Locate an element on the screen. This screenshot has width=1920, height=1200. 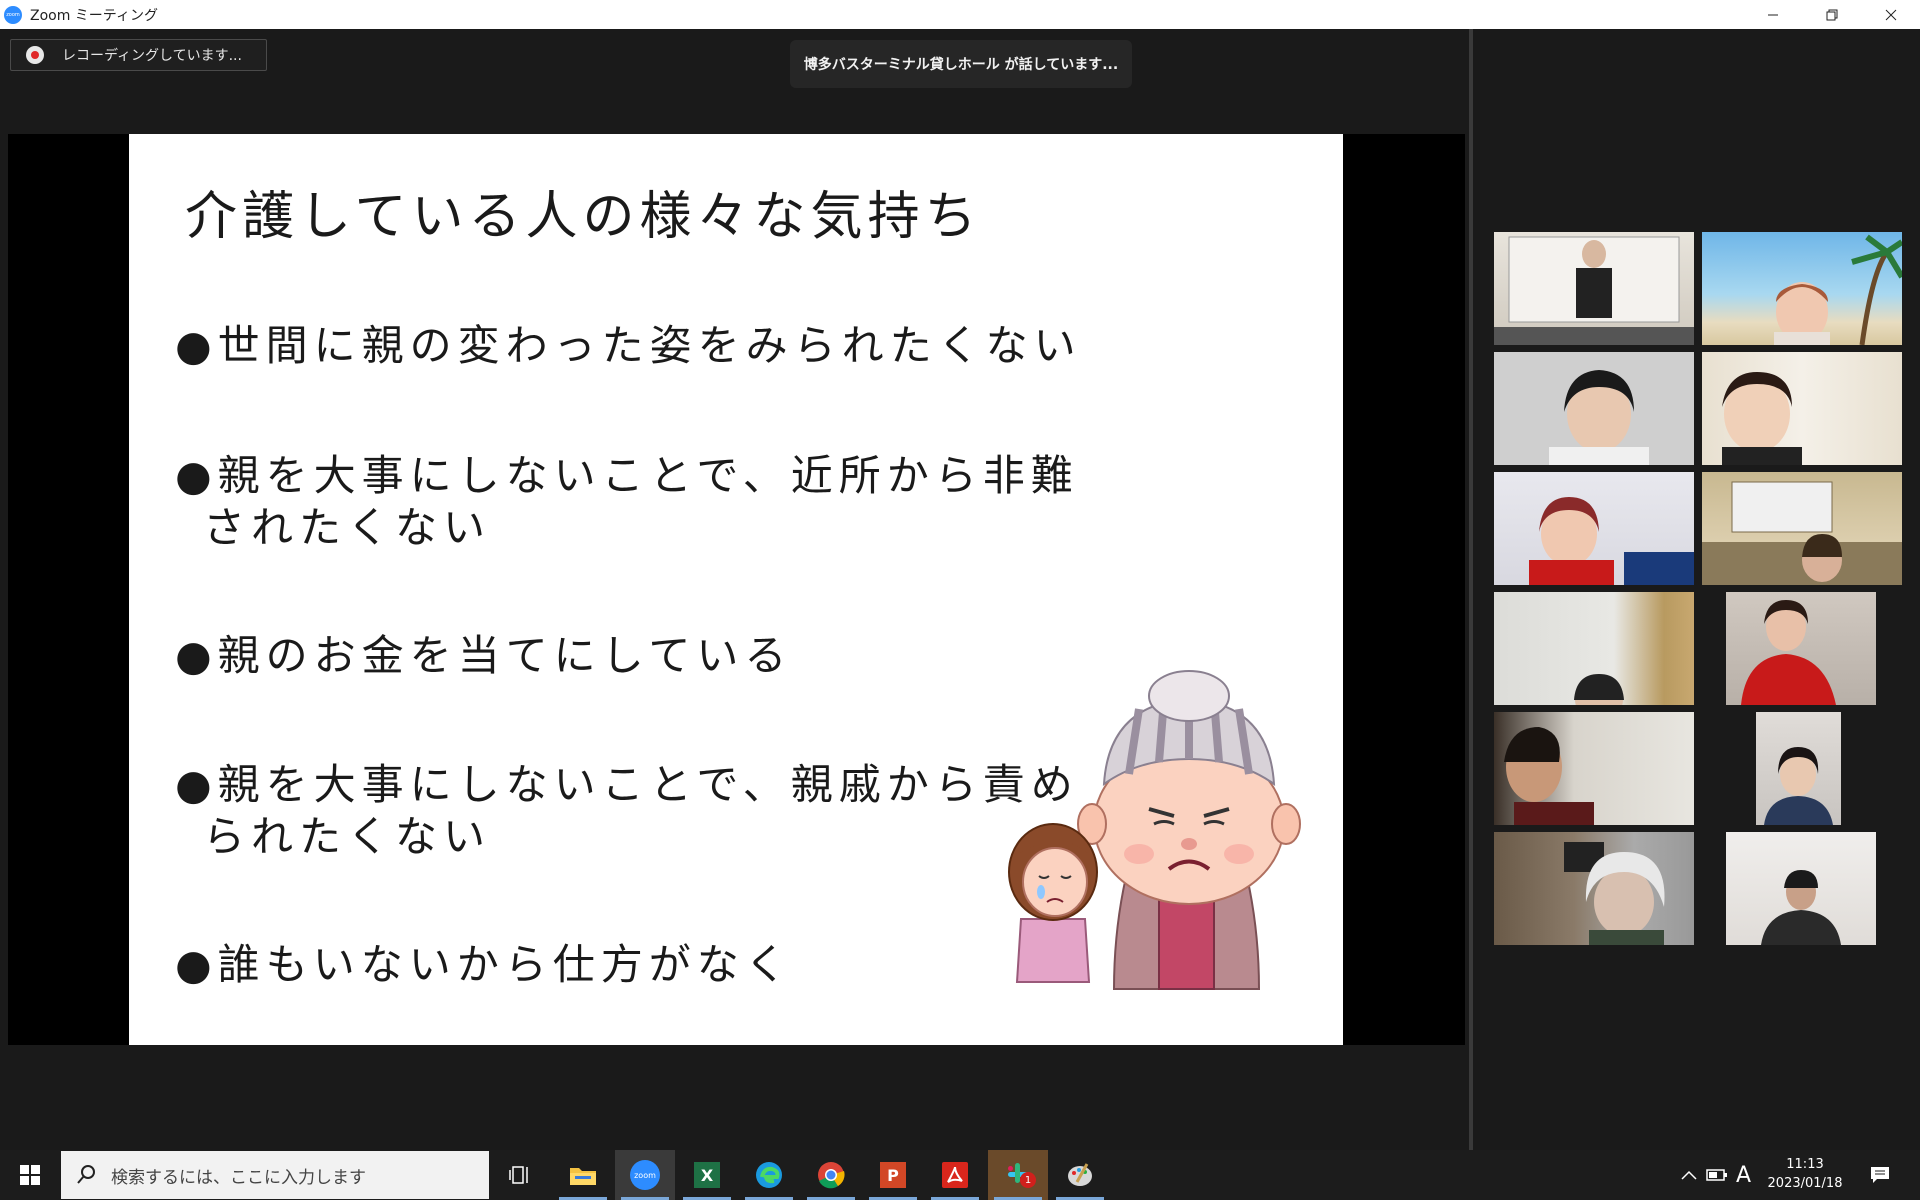
bullet-text: ●親を大事にしないことで、親戚から責め is located at coordinates (627, 784).